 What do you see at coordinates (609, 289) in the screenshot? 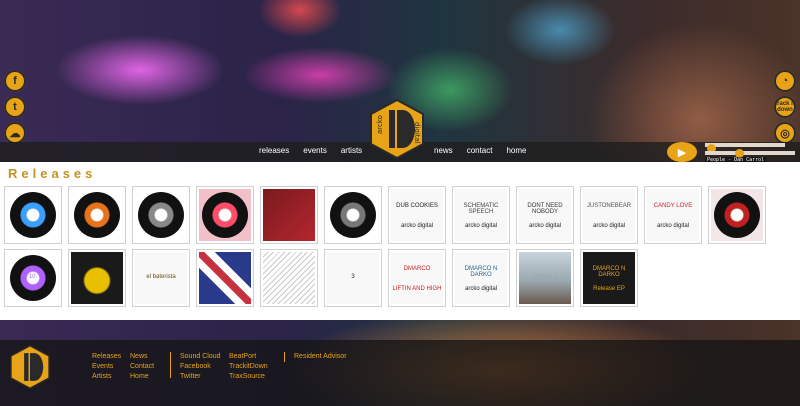
I see `release-text: Release EP` at bounding box center [609, 289].